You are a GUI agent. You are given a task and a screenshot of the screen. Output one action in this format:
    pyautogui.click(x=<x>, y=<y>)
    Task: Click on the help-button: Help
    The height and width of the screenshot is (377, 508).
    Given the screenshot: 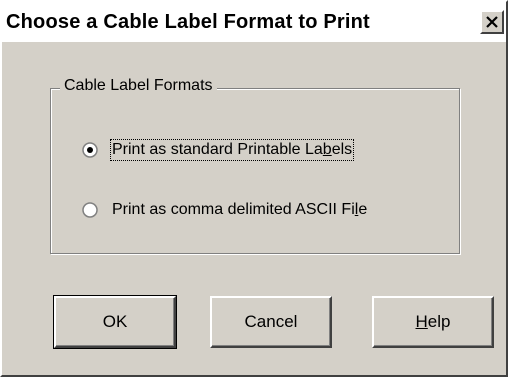 What is the action you would take?
    pyautogui.click(x=433, y=322)
    